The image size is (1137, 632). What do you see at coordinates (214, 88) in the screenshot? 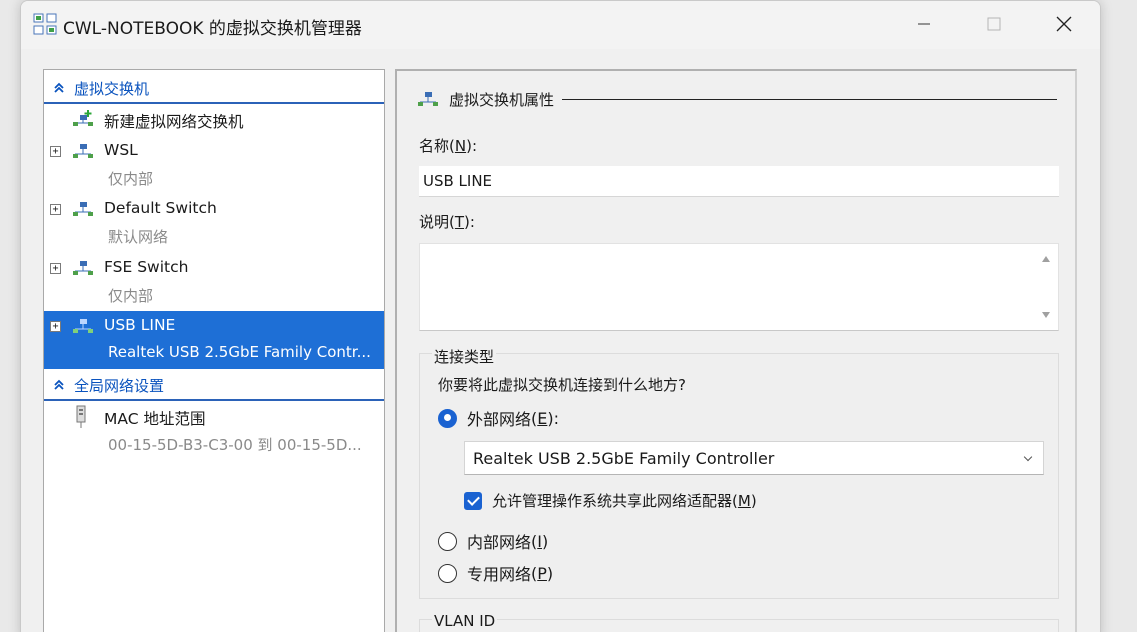
I see `virtual-switches-header: 虚拟交换机` at bounding box center [214, 88].